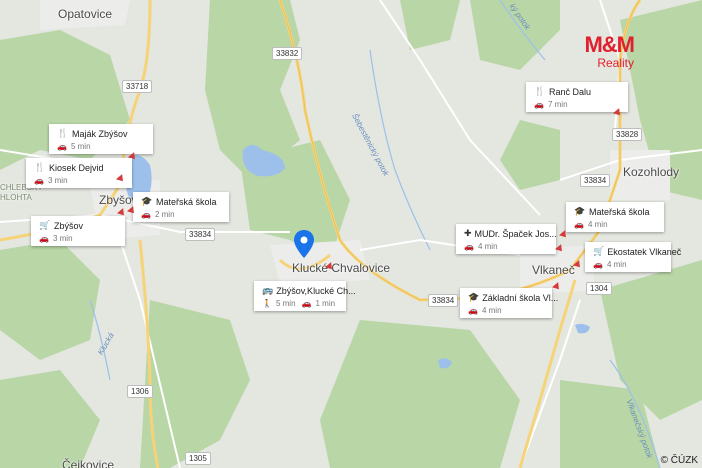  I want to click on road-number: 1305, so click(198, 458).